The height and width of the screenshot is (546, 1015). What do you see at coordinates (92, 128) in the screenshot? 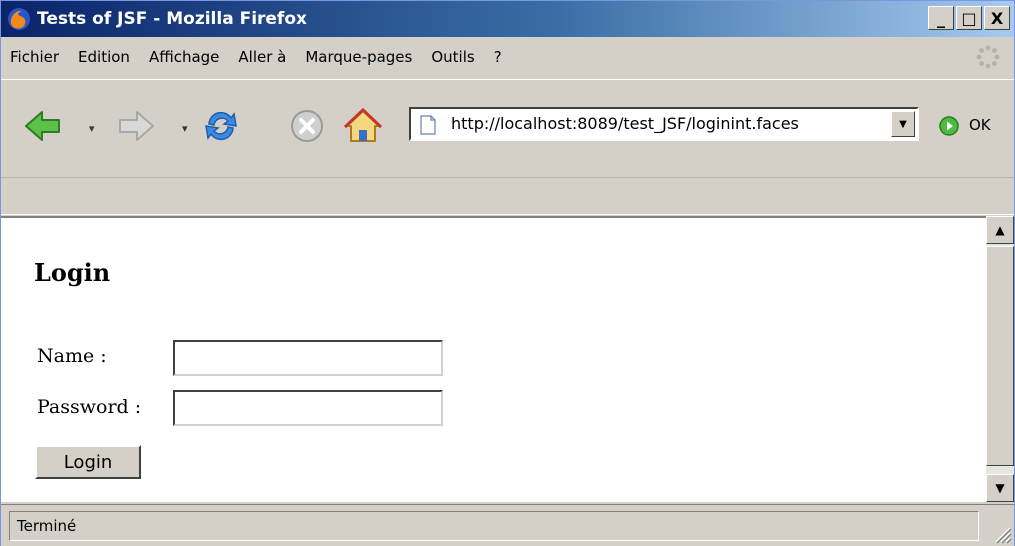
I see `back-dropdown-icon: ▾` at bounding box center [92, 128].